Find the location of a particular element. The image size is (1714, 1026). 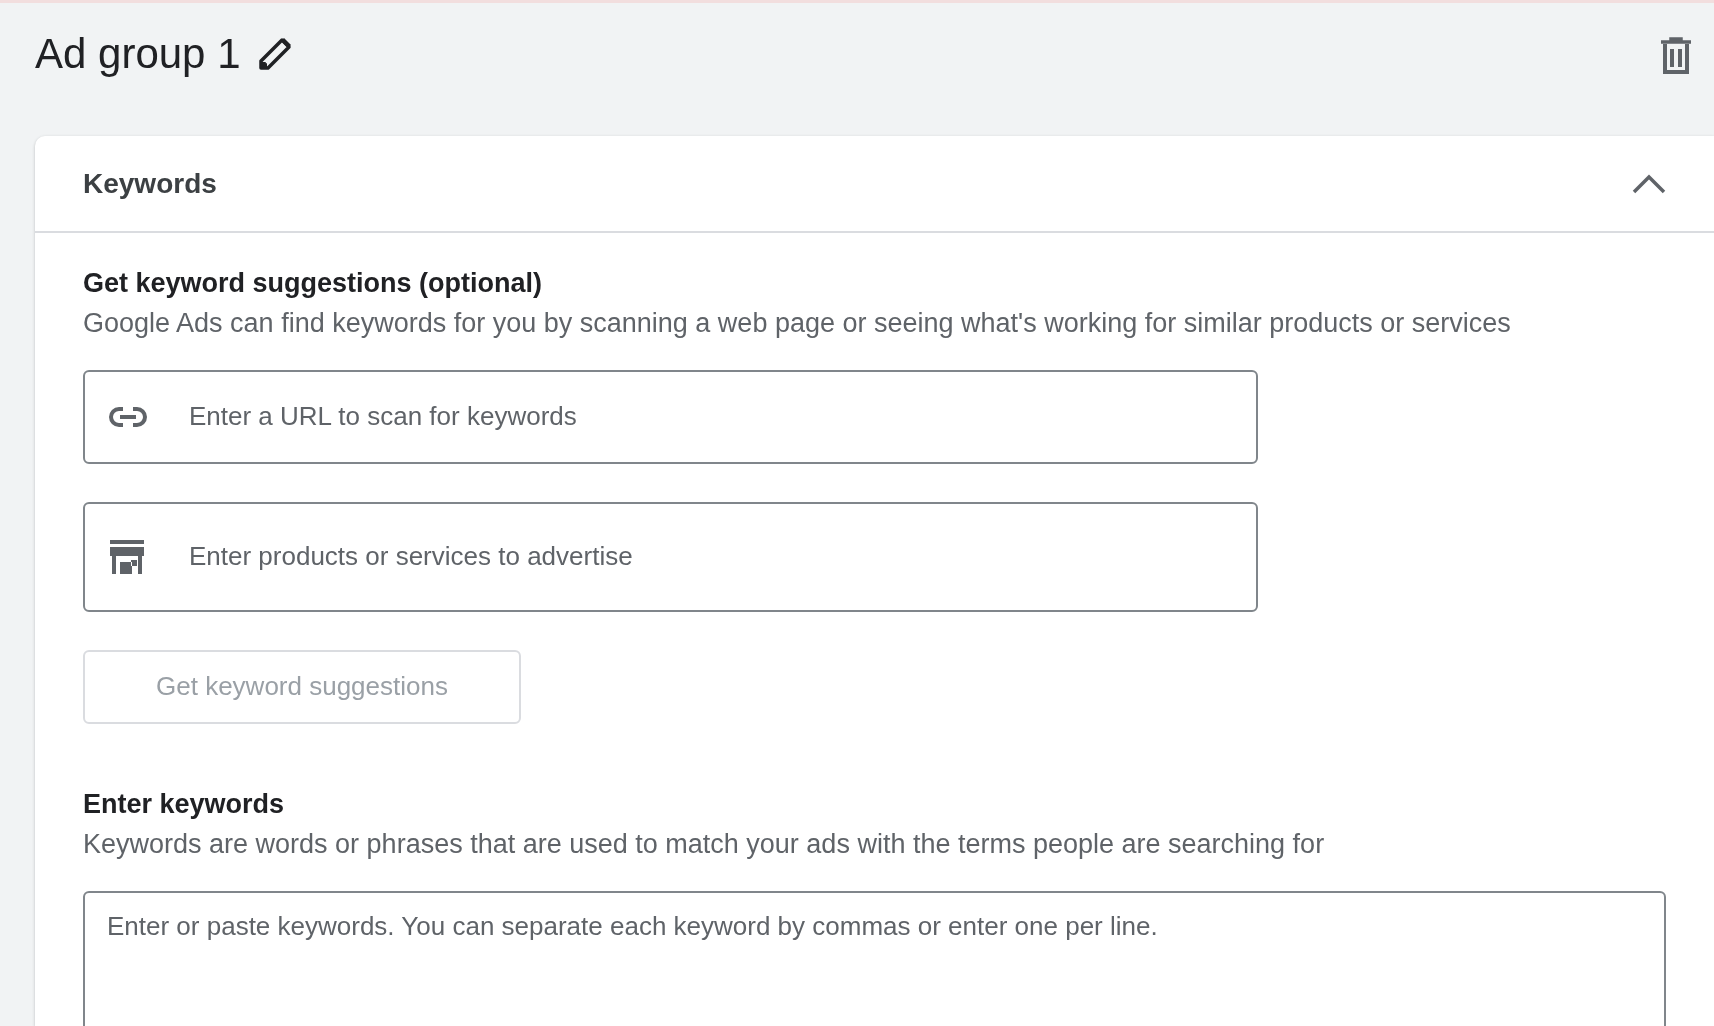

edit-icon is located at coordinates (274, 54).